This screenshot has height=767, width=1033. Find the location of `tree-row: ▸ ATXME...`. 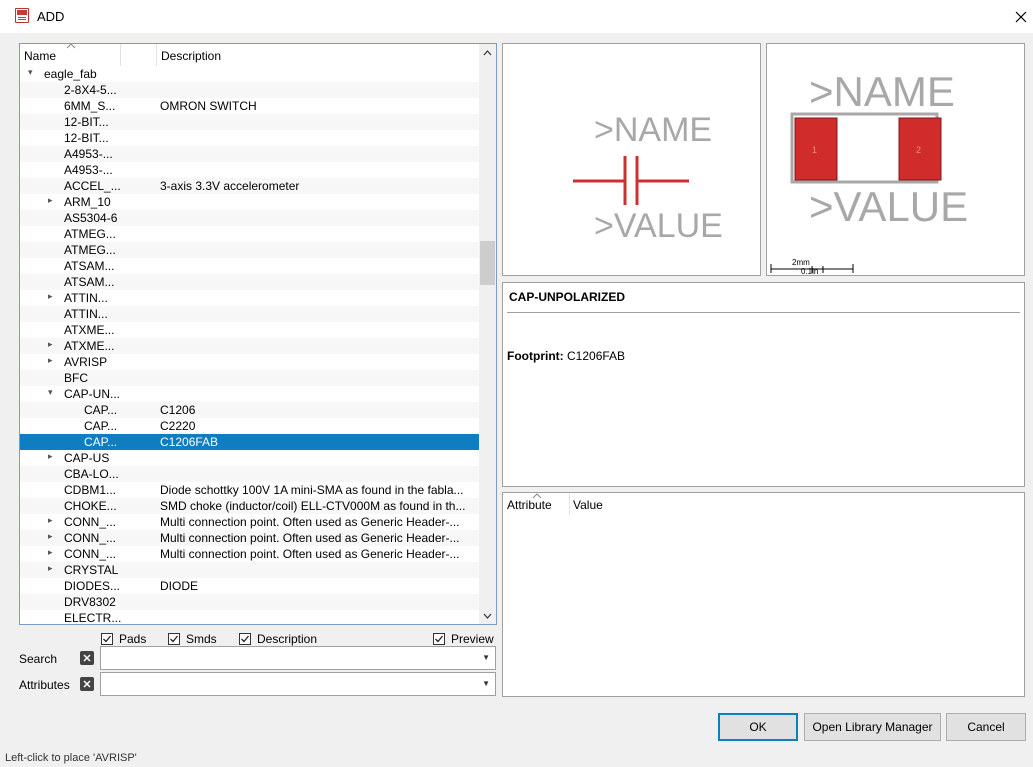

tree-row: ▸ ATXME... is located at coordinates (249, 346).